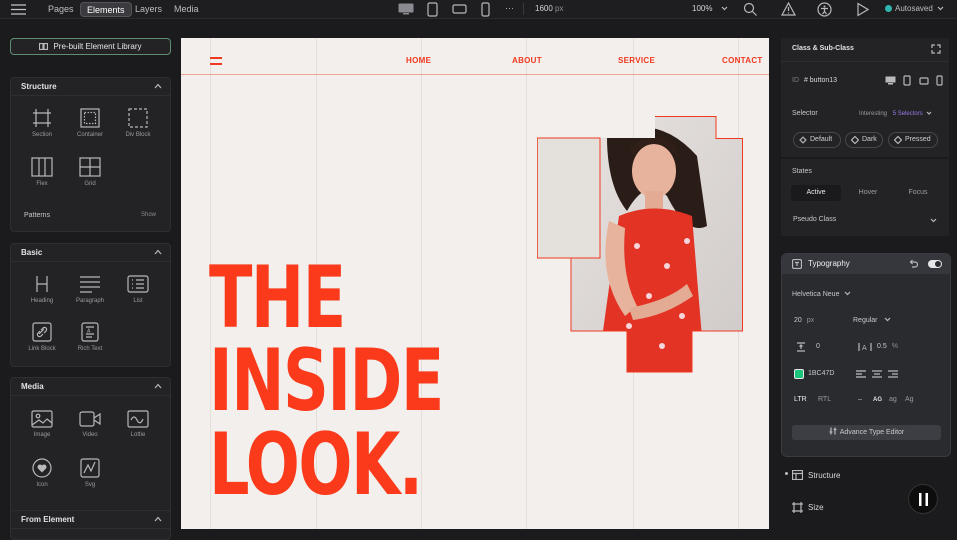 The height and width of the screenshot is (540, 957). What do you see at coordinates (90, 387) in the screenshot?
I see `media-header: Media` at bounding box center [90, 387].